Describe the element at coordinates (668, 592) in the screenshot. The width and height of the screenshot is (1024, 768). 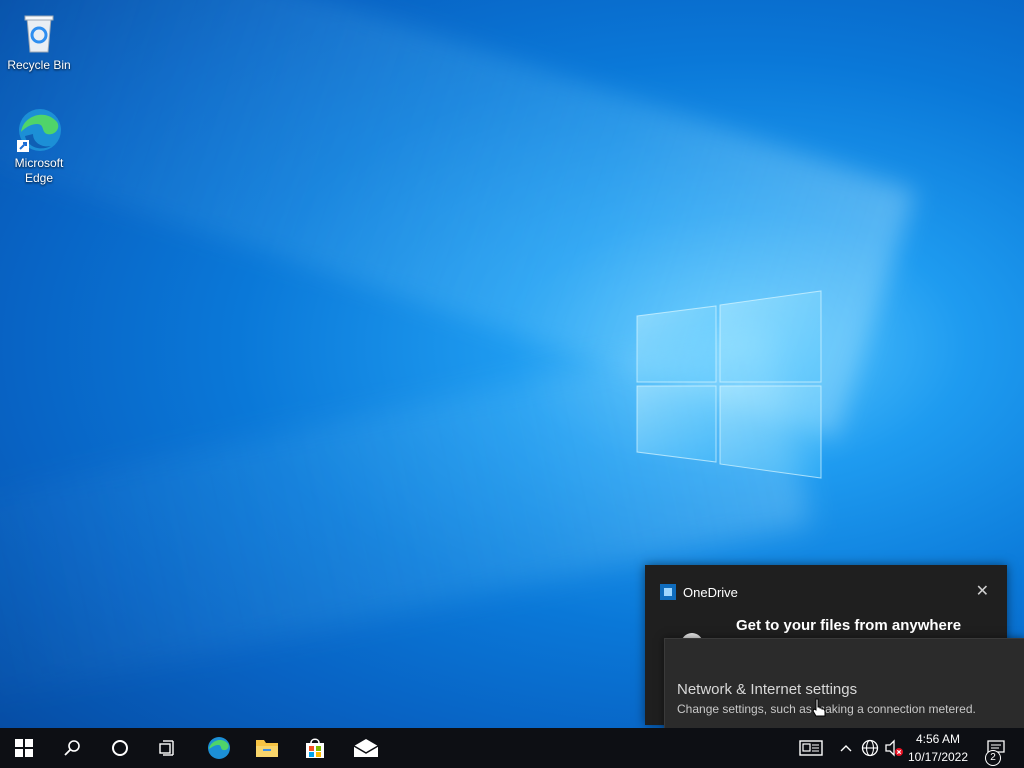
I see `onedrive-icon` at that location.